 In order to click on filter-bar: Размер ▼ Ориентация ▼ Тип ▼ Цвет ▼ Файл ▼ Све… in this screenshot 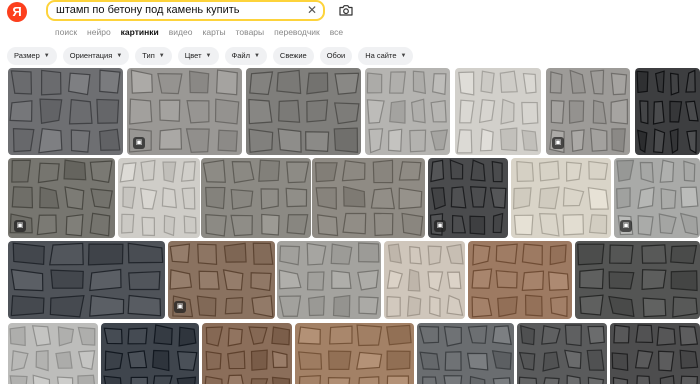, I will do `click(210, 56)`.